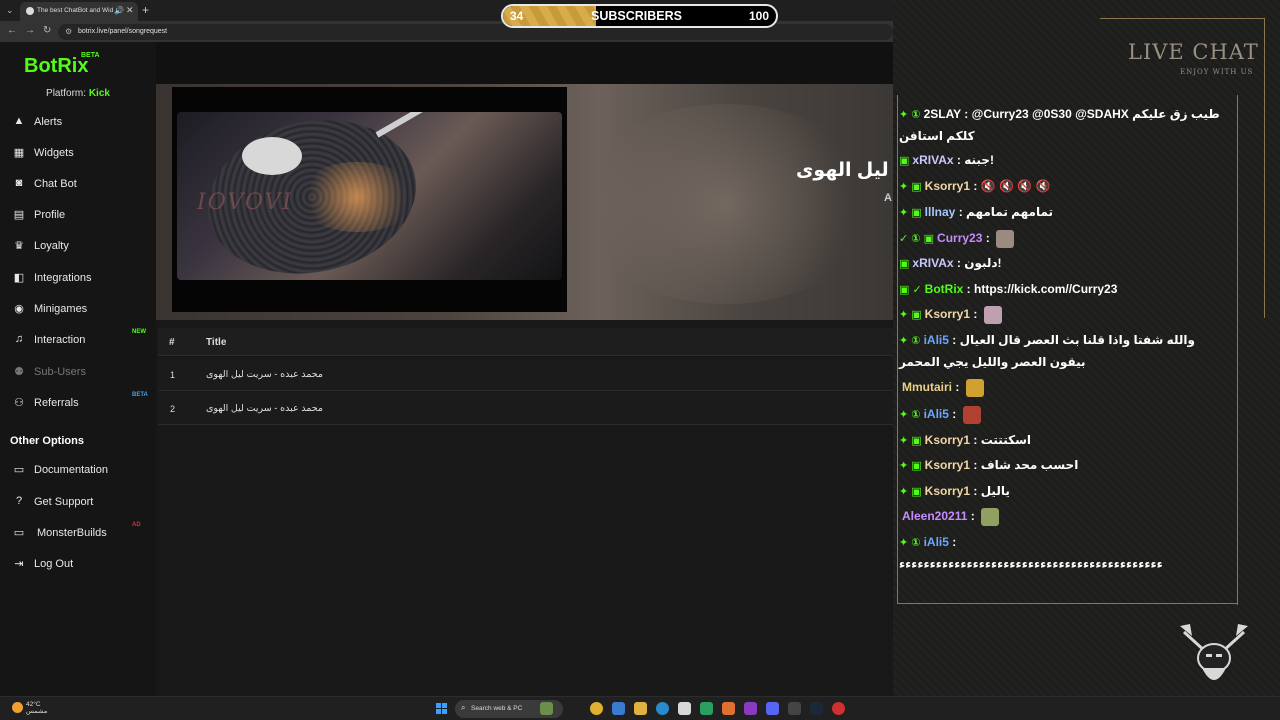 This screenshot has width=1280, height=720. What do you see at coordinates (838, 708) in the screenshot?
I see `obs-icon` at bounding box center [838, 708].